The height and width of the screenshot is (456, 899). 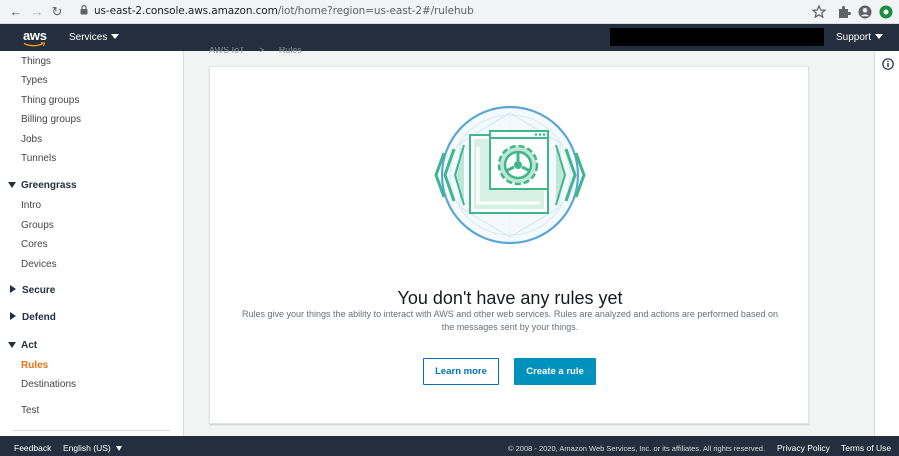 What do you see at coordinates (88, 37) in the screenshot?
I see `services-label: Services` at bounding box center [88, 37].